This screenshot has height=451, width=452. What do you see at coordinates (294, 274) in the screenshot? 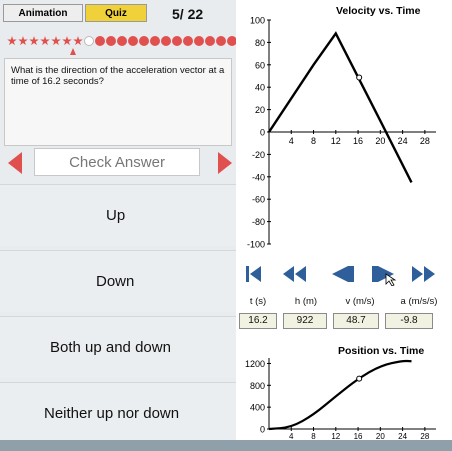
I see `rewind-icon` at bounding box center [294, 274].